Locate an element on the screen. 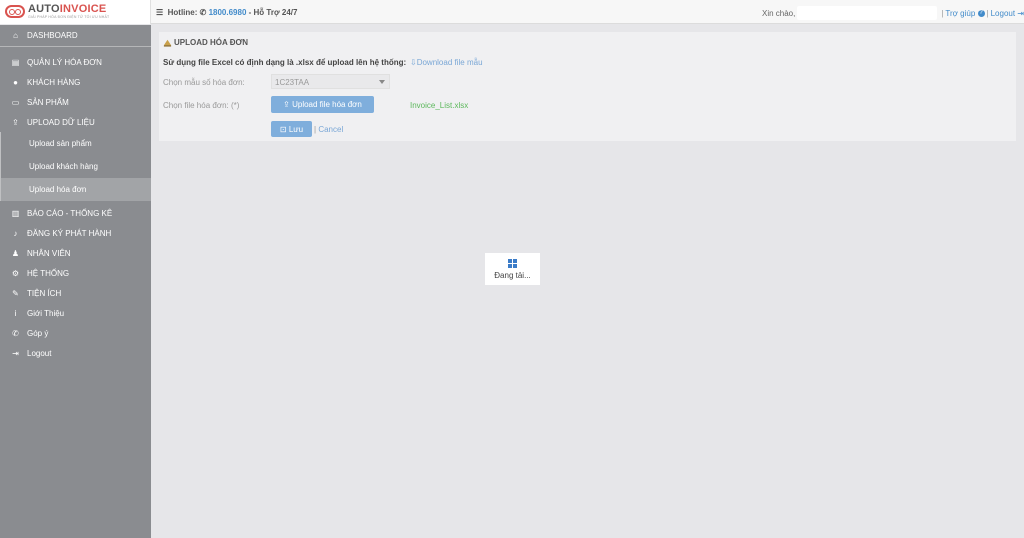 The height and width of the screenshot is (538, 1024). download-icon: ⇩ is located at coordinates (413, 62).